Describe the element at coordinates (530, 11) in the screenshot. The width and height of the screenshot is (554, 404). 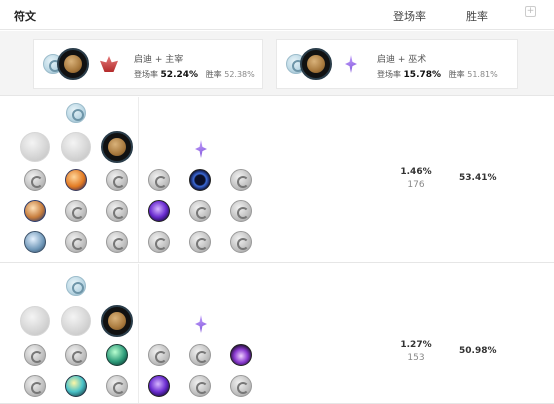
I see `add-button: +` at that location.